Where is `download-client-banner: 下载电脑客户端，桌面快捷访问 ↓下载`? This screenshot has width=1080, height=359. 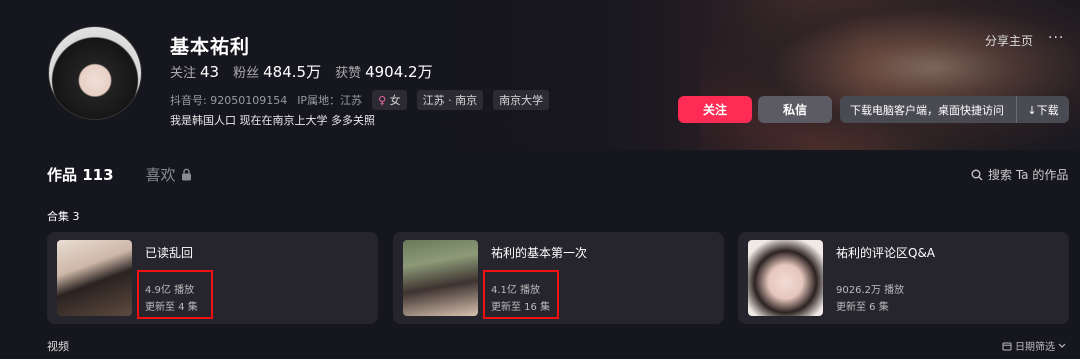
download-client-banner: 下载电脑客户端，桌面快捷访问 ↓下载 is located at coordinates (954, 109).